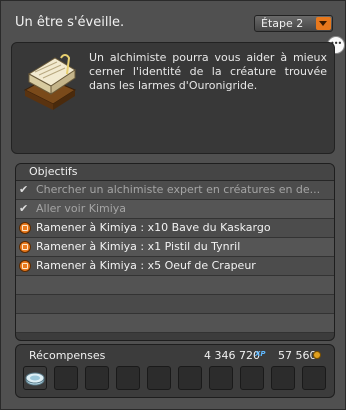 The width and height of the screenshot is (346, 410). I want to click on xp-icon: XP, so click(260, 354).